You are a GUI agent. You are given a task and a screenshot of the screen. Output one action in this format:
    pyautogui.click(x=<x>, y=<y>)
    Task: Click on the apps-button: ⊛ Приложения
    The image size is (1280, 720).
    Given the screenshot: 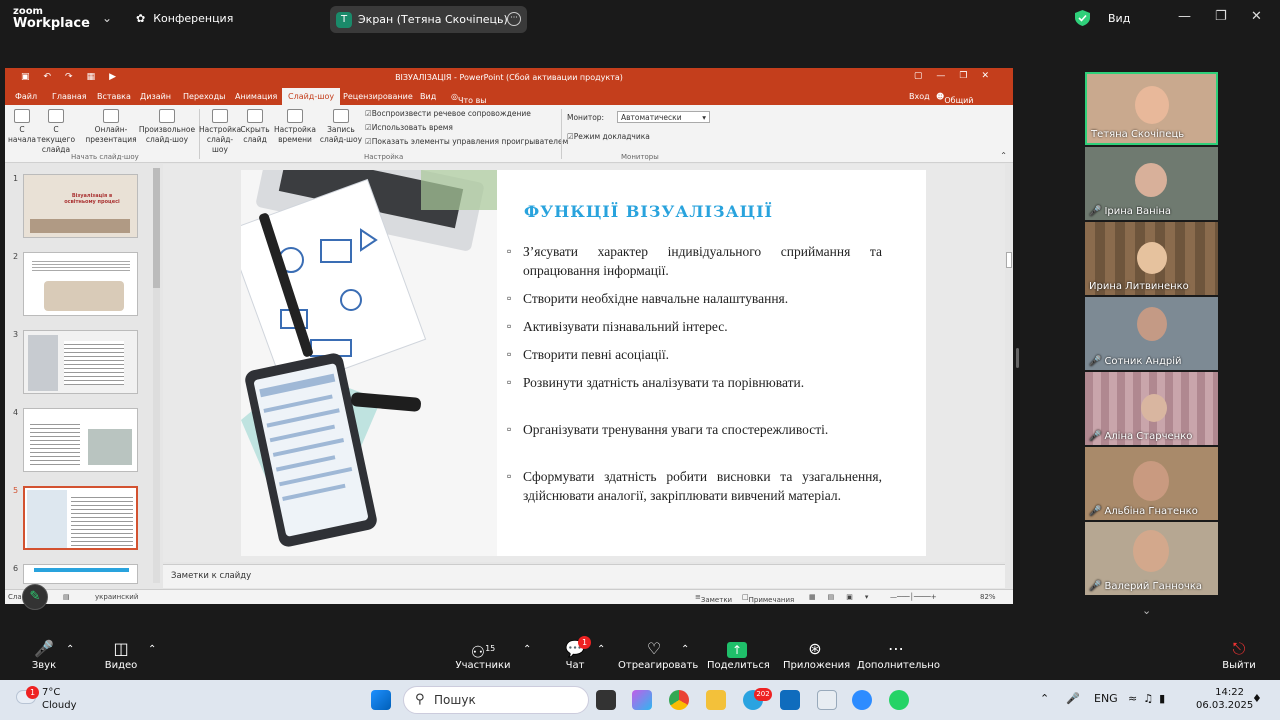 What is the action you would take?
    pyautogui.click(x=816, y=654)
    